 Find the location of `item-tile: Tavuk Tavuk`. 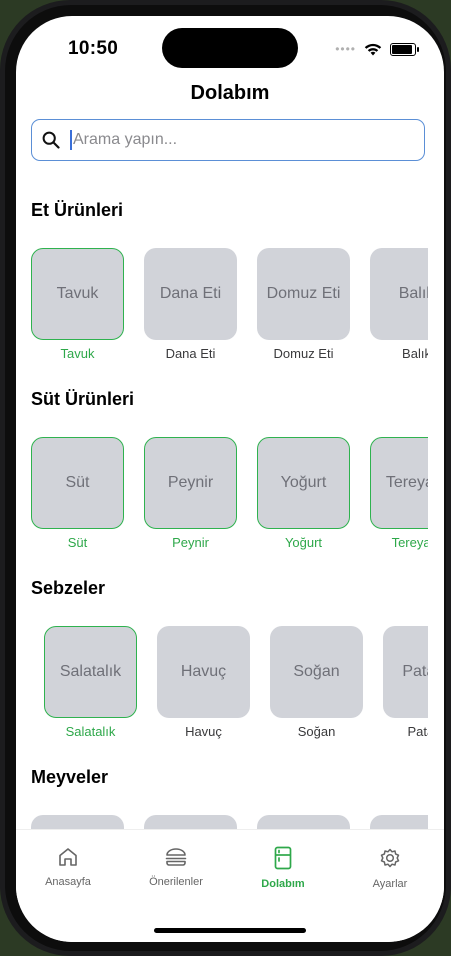

item-tile: Tavuk Tavuk is located at coordinates (77, 310).